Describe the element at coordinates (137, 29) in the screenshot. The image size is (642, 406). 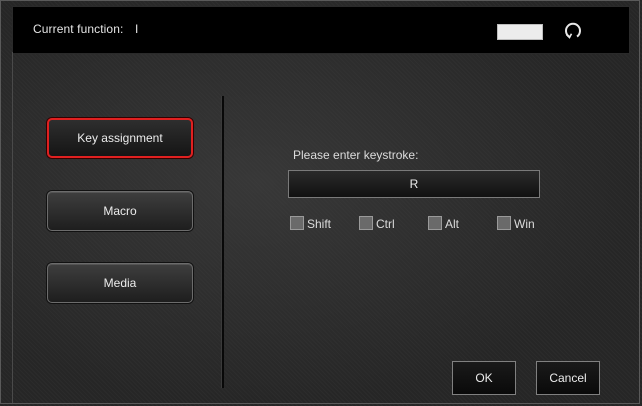
I see `current-function-value: I` at that location.